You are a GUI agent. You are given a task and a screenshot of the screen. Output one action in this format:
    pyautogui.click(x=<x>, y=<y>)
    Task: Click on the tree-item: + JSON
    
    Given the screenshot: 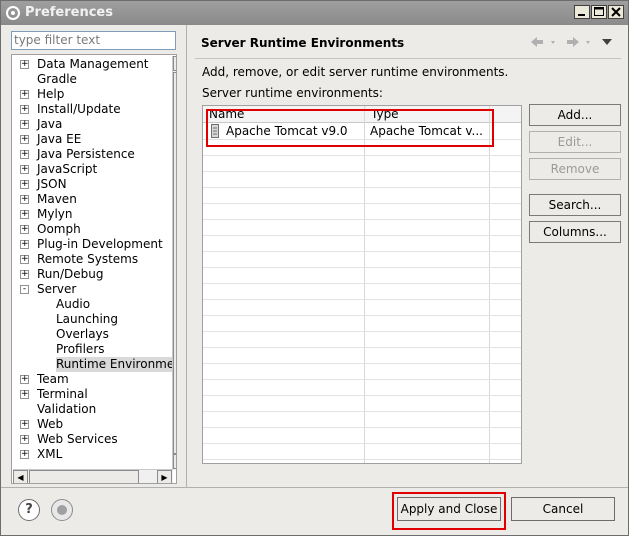 What is the action you would take?
    pyautogui.click(x=91, y=184)
    